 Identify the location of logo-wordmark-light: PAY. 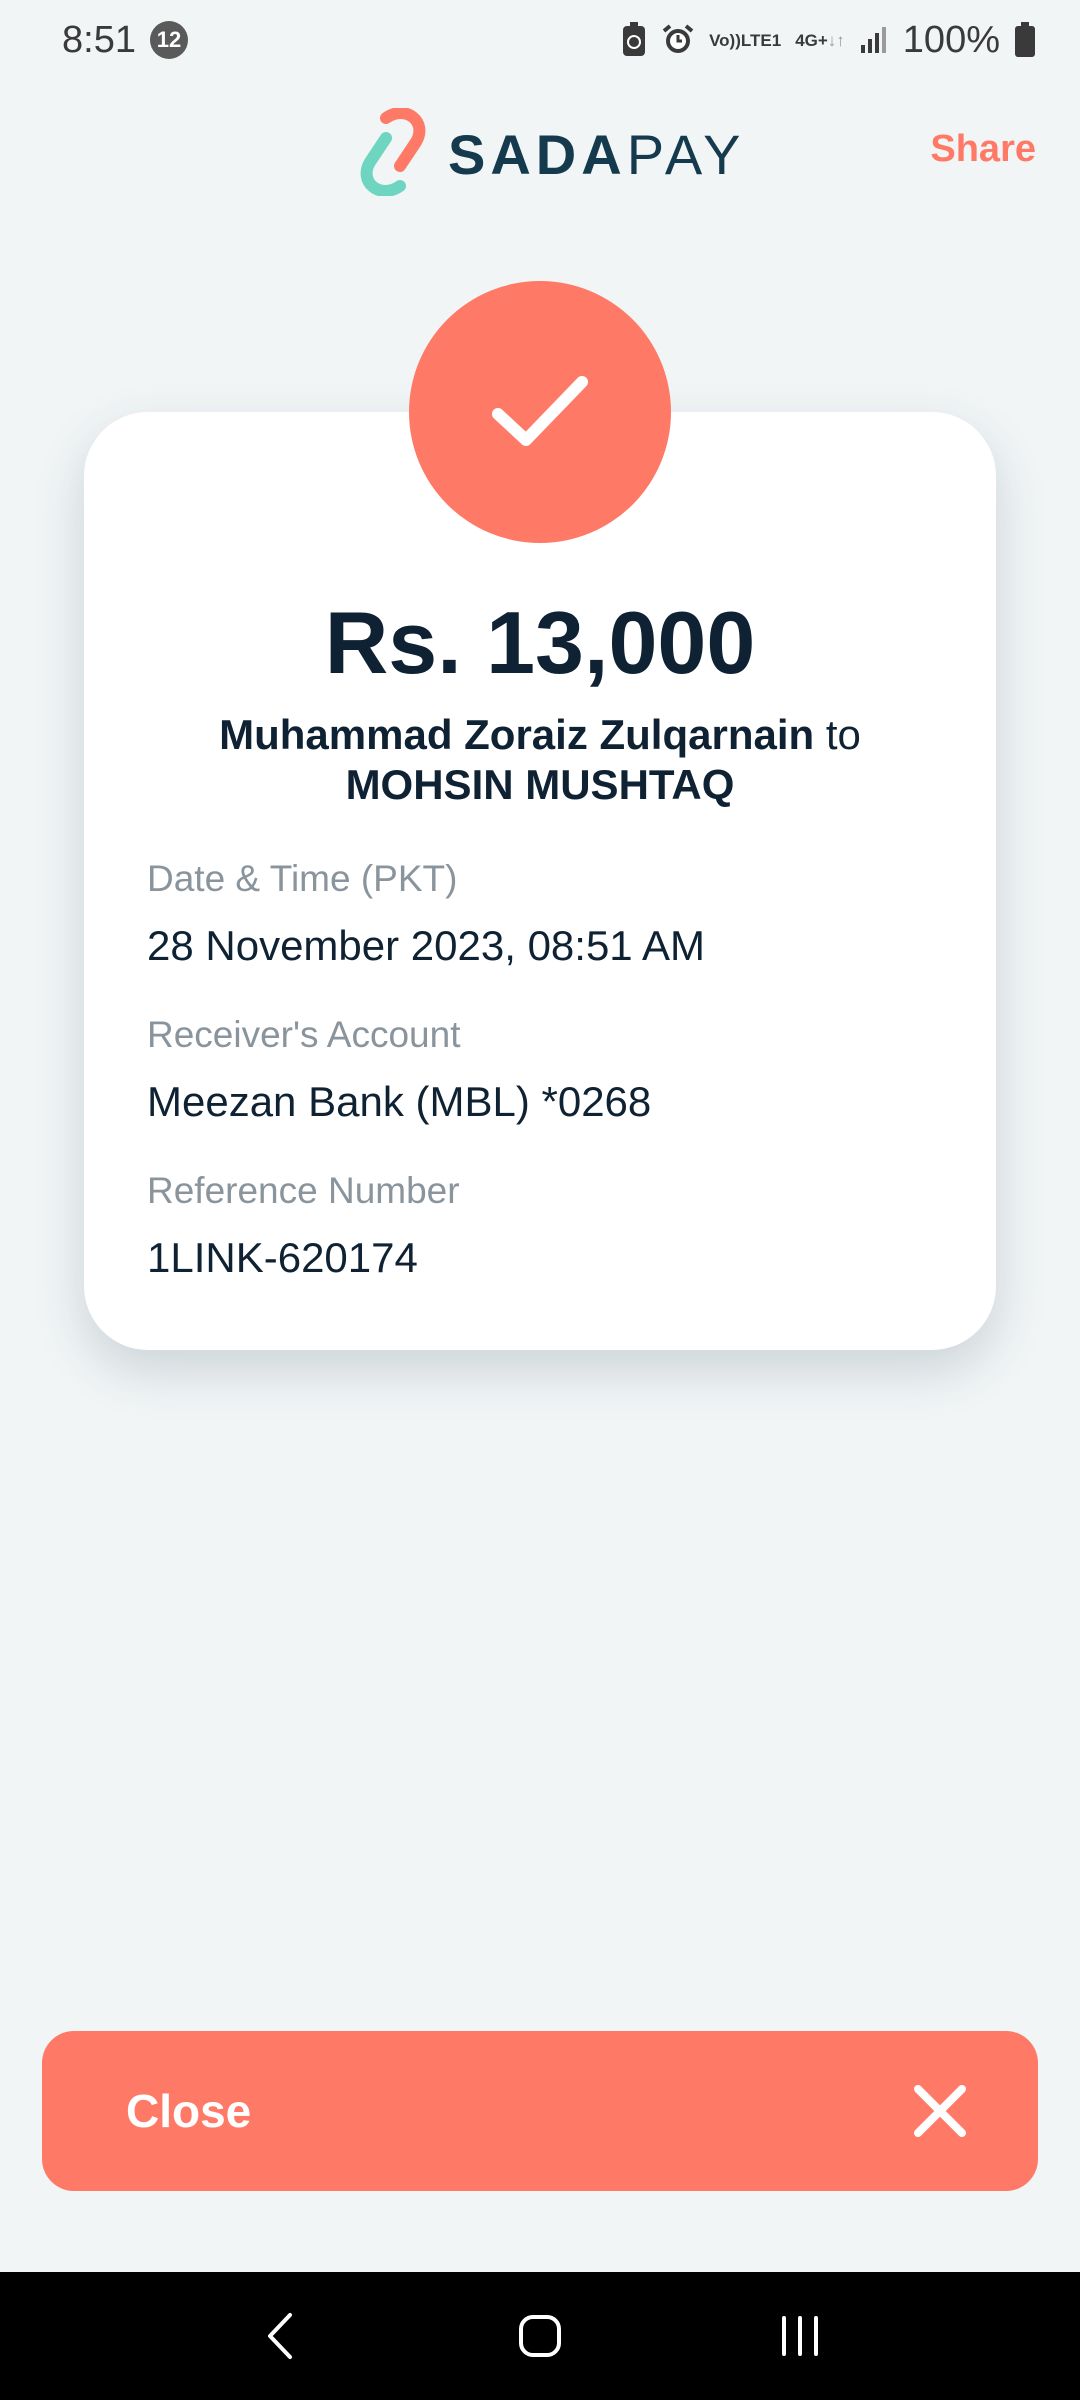
(686, 154).